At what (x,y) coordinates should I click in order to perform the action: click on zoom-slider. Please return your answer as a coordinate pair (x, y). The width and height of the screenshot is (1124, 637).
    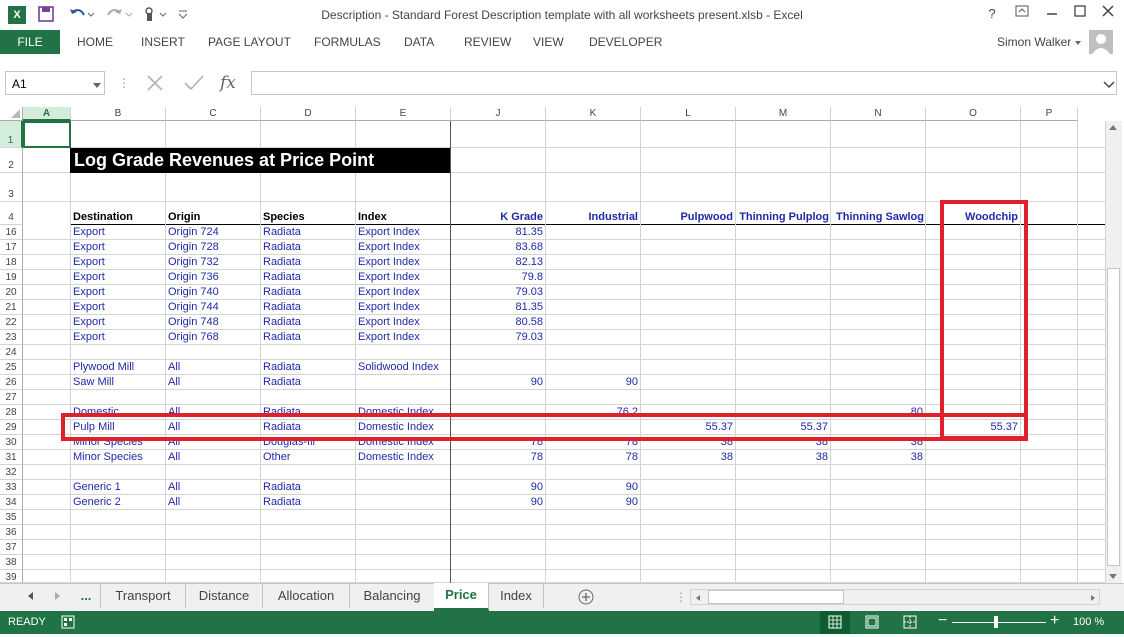
    Looking at the image, I should click on (999, 622).